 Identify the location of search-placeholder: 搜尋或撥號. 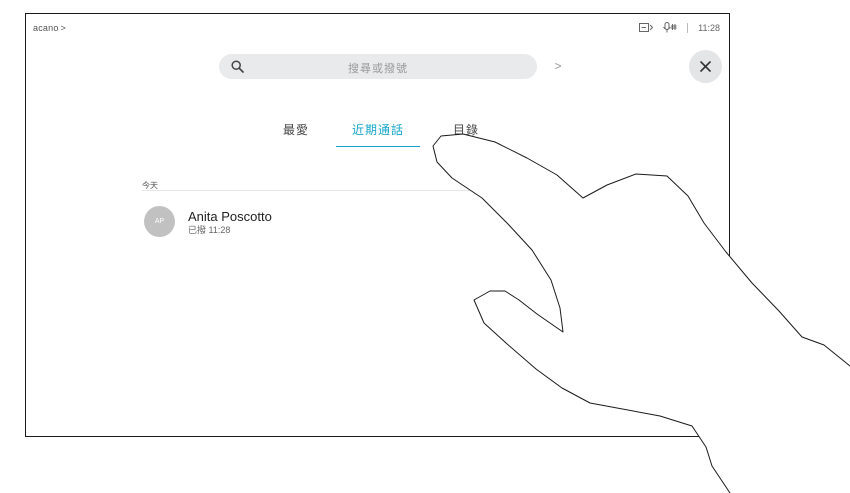
(378, 69).